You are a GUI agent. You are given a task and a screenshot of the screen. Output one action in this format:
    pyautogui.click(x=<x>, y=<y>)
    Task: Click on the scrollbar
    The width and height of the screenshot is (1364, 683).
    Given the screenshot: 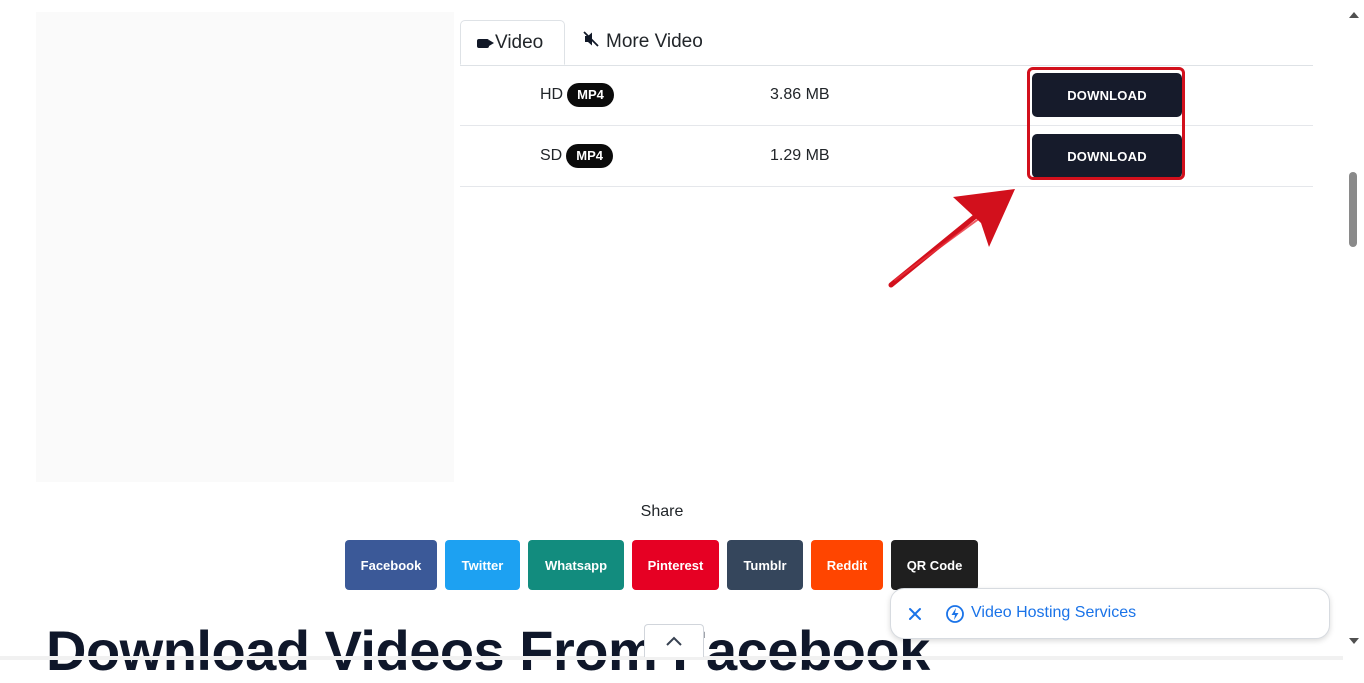 What is the action you would take?
    pyautogui.click(x=1353, y=330)
    